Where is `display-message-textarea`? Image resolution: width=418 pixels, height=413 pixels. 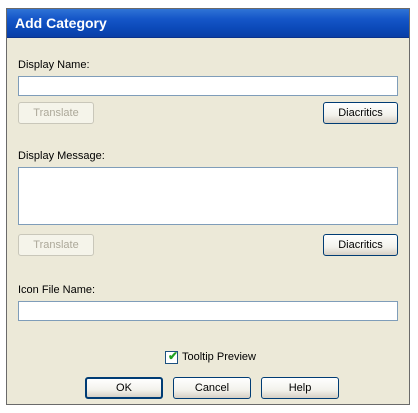 display-message-textarea is located at coordinates (208, 196).